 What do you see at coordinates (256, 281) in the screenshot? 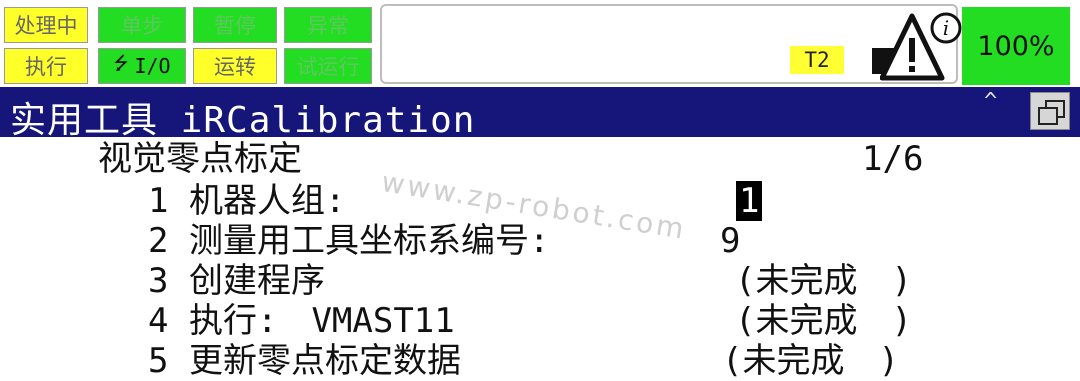
I see `item-label: 创建程序` at bounding box center [256, 281].